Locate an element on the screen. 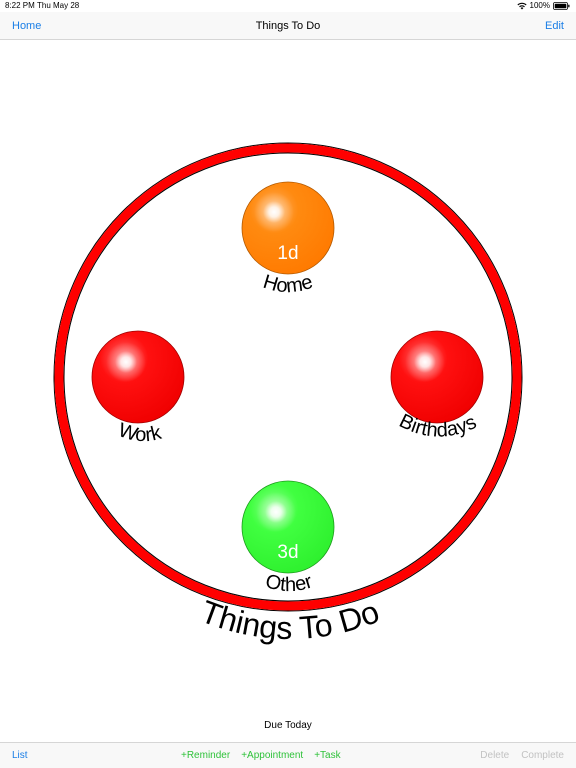 Image resolution: width=576 pixels, height=768 pixels. list-button: List is located at coordinates (20, 755).